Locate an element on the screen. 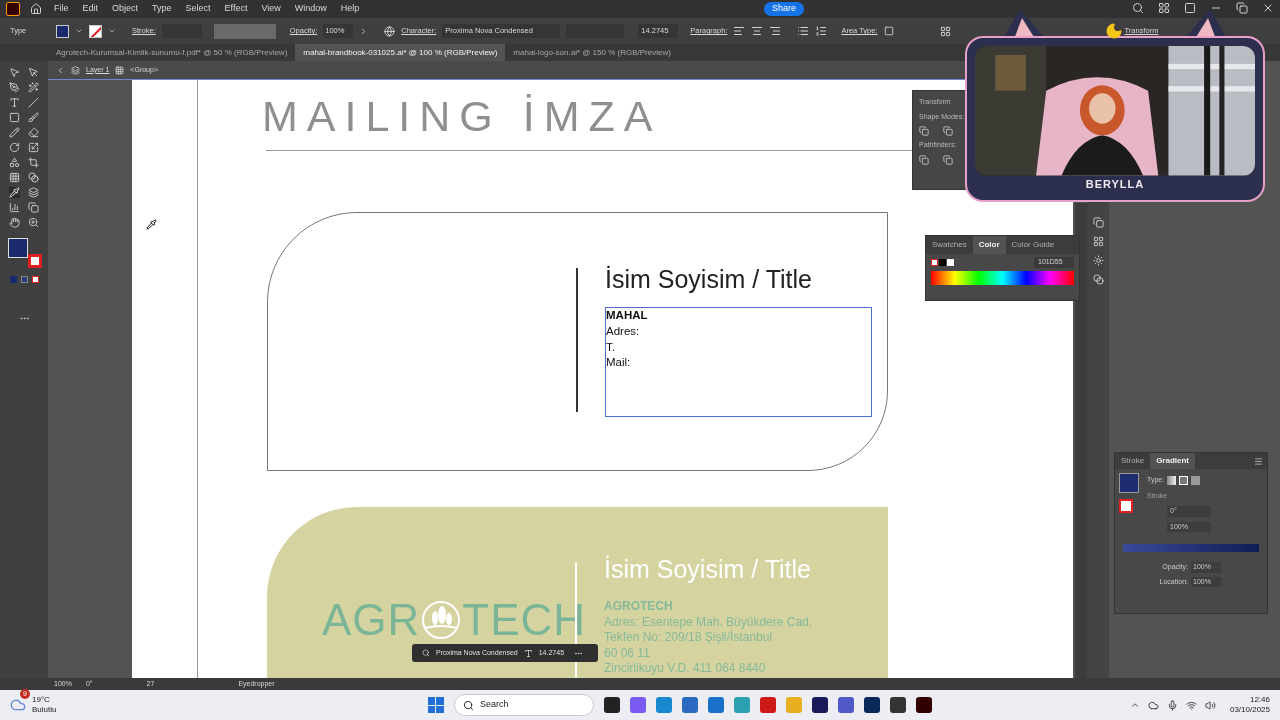 The image size is (1280, 720). crop-icon is located at coordinates (33, 162).